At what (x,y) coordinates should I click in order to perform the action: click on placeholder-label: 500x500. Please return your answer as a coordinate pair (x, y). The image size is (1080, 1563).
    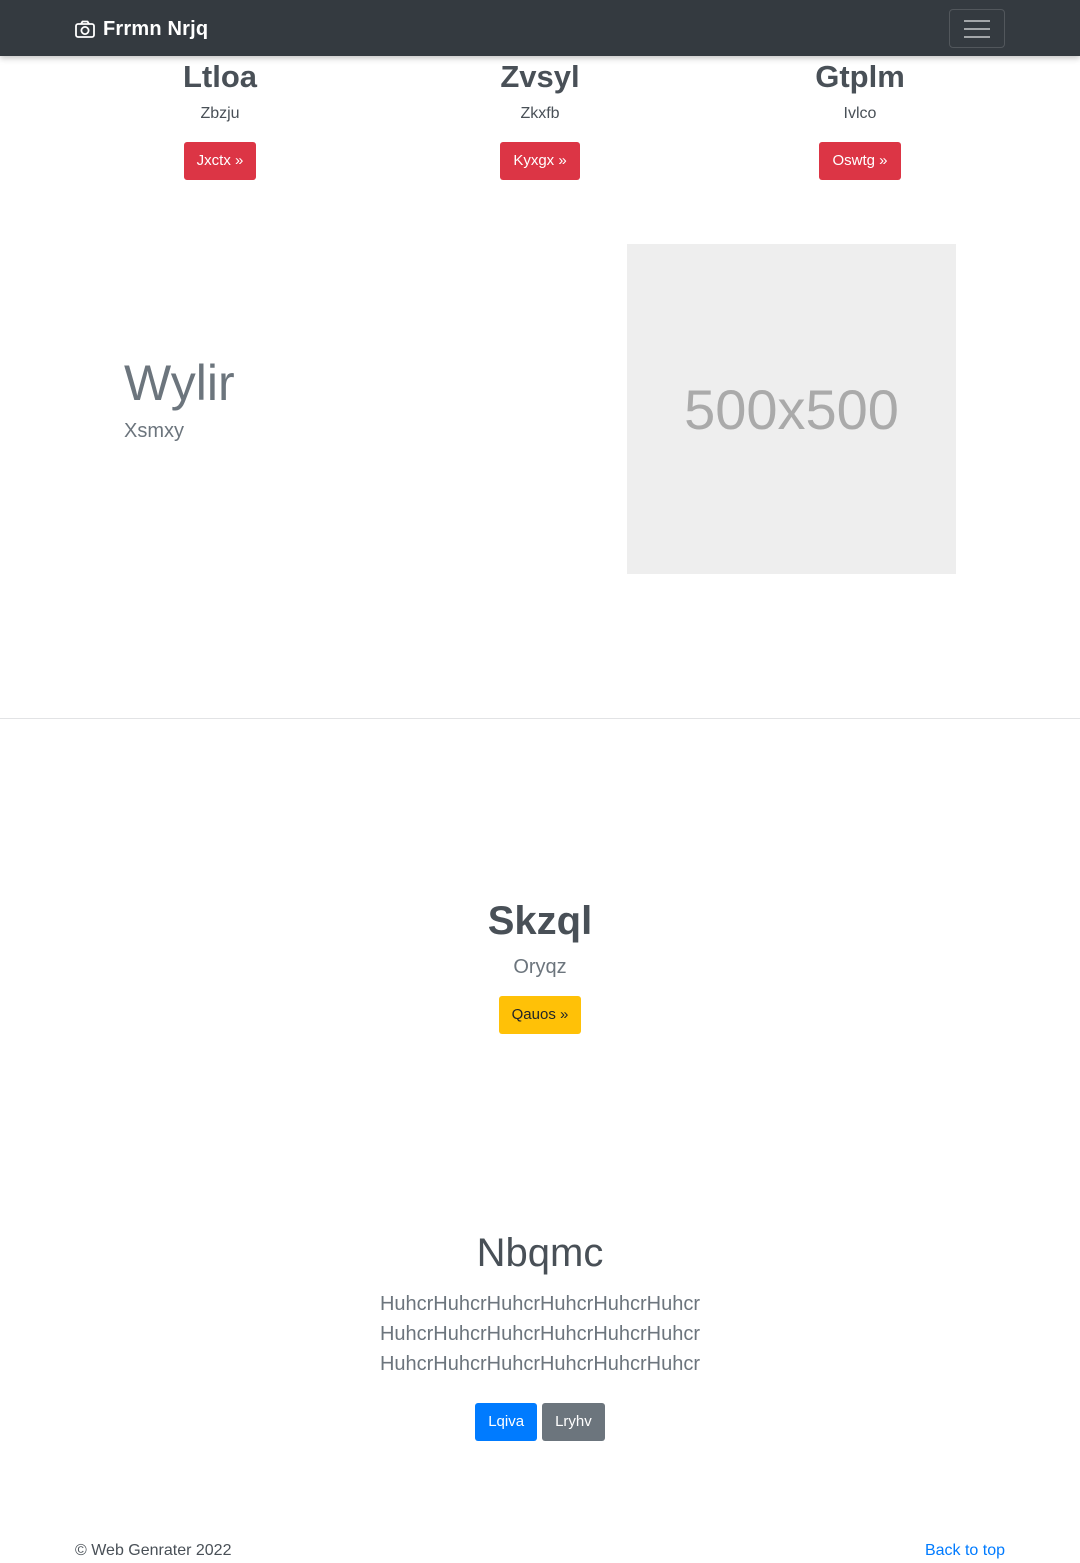
    Looking at the image, I should click on (791, 409).